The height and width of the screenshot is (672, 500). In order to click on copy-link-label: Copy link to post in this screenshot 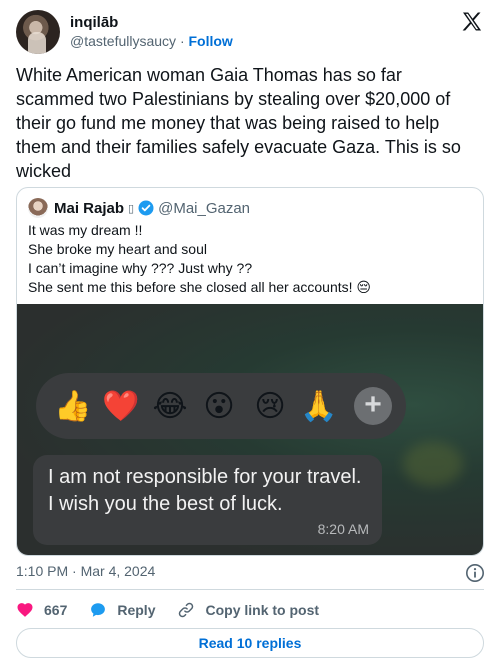, I will do `click(262, 610)`.